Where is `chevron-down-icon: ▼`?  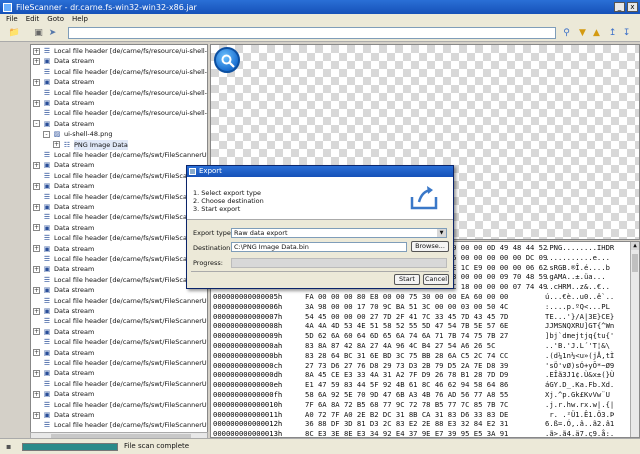
chevron-down-icon: ▼ is located at coordinates (441, 233).